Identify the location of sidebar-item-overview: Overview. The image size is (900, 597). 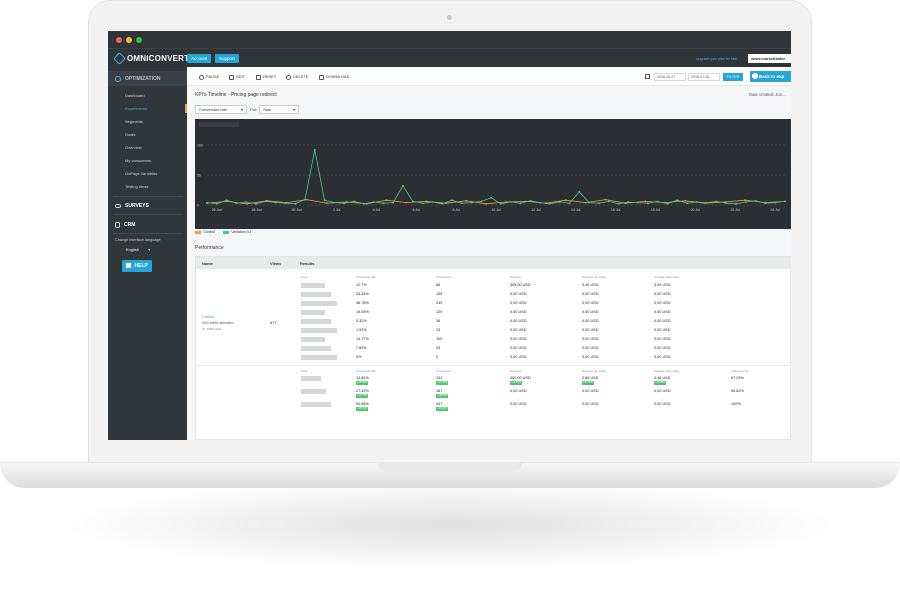
(156, 147).